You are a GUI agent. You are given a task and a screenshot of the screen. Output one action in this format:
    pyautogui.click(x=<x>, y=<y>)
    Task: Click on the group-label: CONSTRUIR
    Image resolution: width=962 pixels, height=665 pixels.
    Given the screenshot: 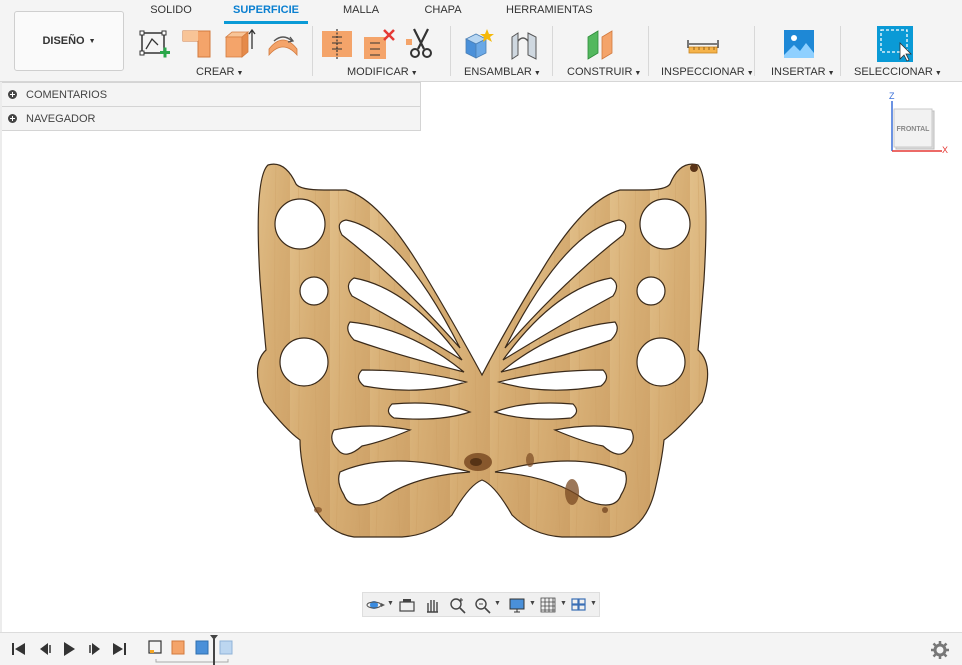 What is the action you would take?
    pyautogui.click(x=600, y=72)
    